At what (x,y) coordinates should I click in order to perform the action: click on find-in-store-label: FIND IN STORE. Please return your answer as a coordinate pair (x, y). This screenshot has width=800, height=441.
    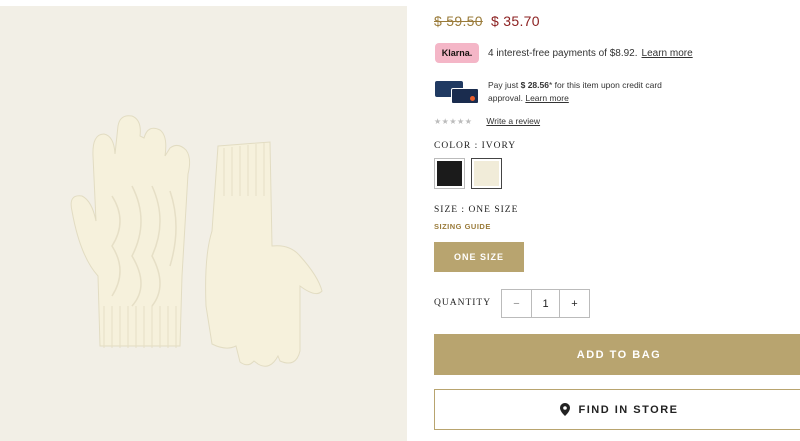
    Looking at the image, I should click on (628, 409).